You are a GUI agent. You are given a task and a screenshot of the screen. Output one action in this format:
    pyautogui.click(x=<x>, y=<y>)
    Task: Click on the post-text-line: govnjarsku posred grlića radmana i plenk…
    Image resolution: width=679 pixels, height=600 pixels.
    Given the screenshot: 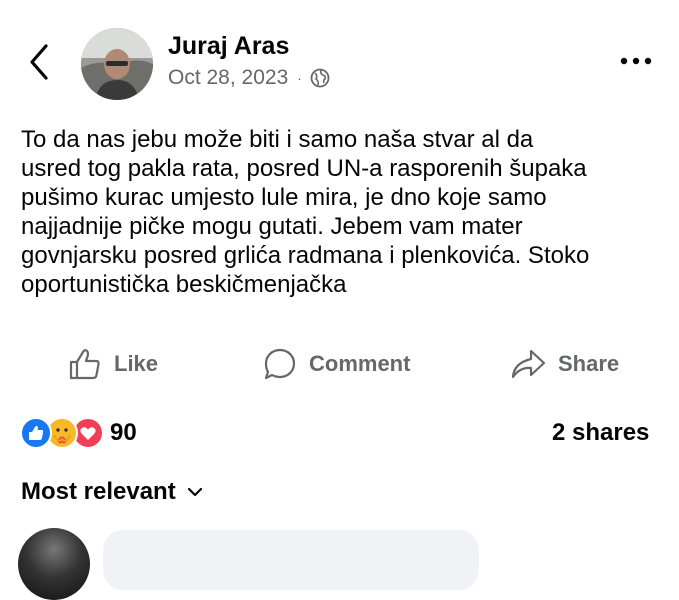 What is the action you would take?
    pyautogui.click(x=305, y=255)
    